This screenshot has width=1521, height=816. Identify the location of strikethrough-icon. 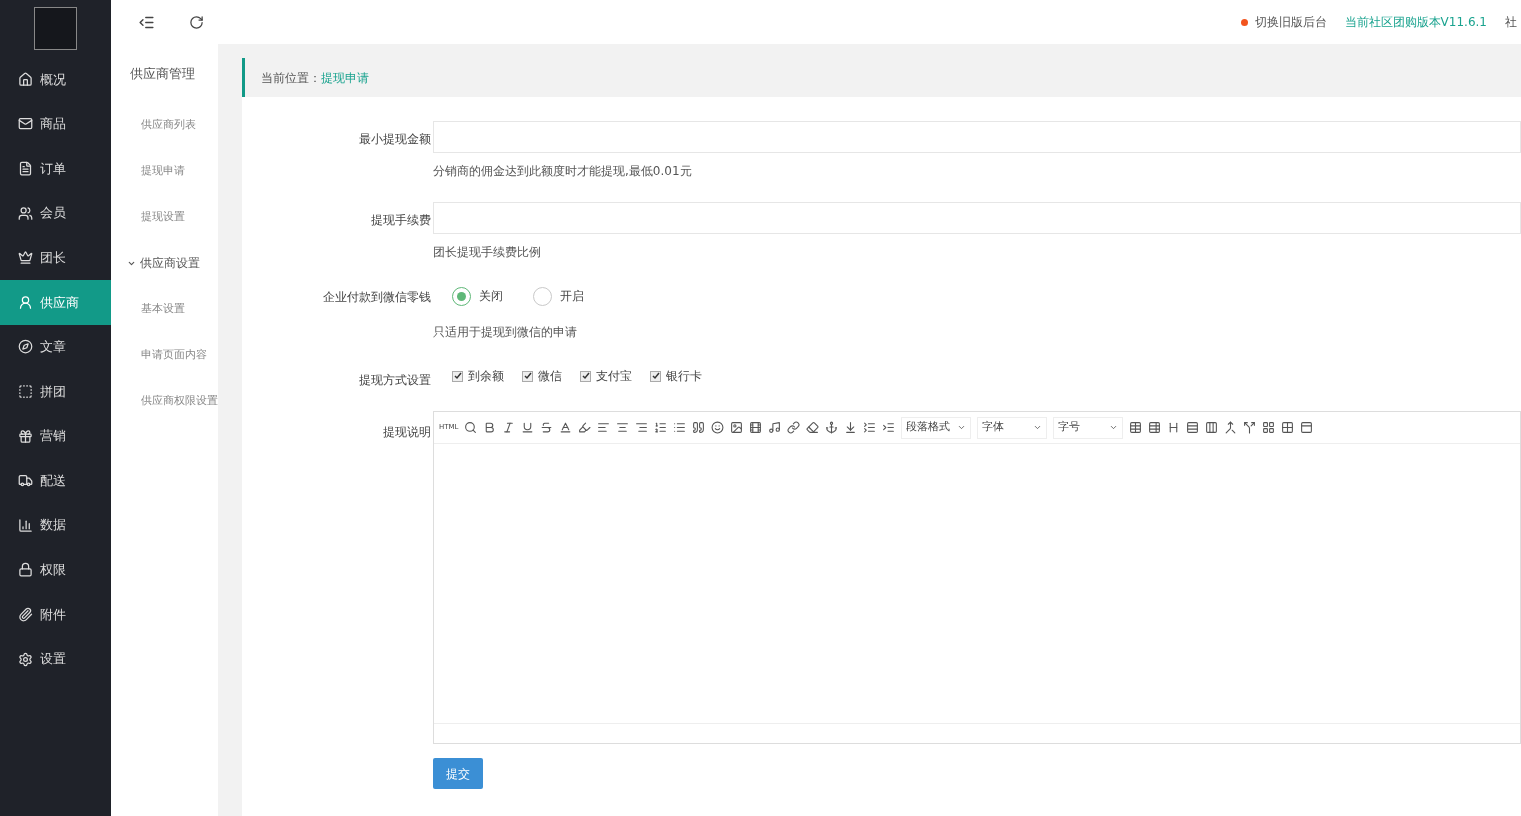
(547, 427).